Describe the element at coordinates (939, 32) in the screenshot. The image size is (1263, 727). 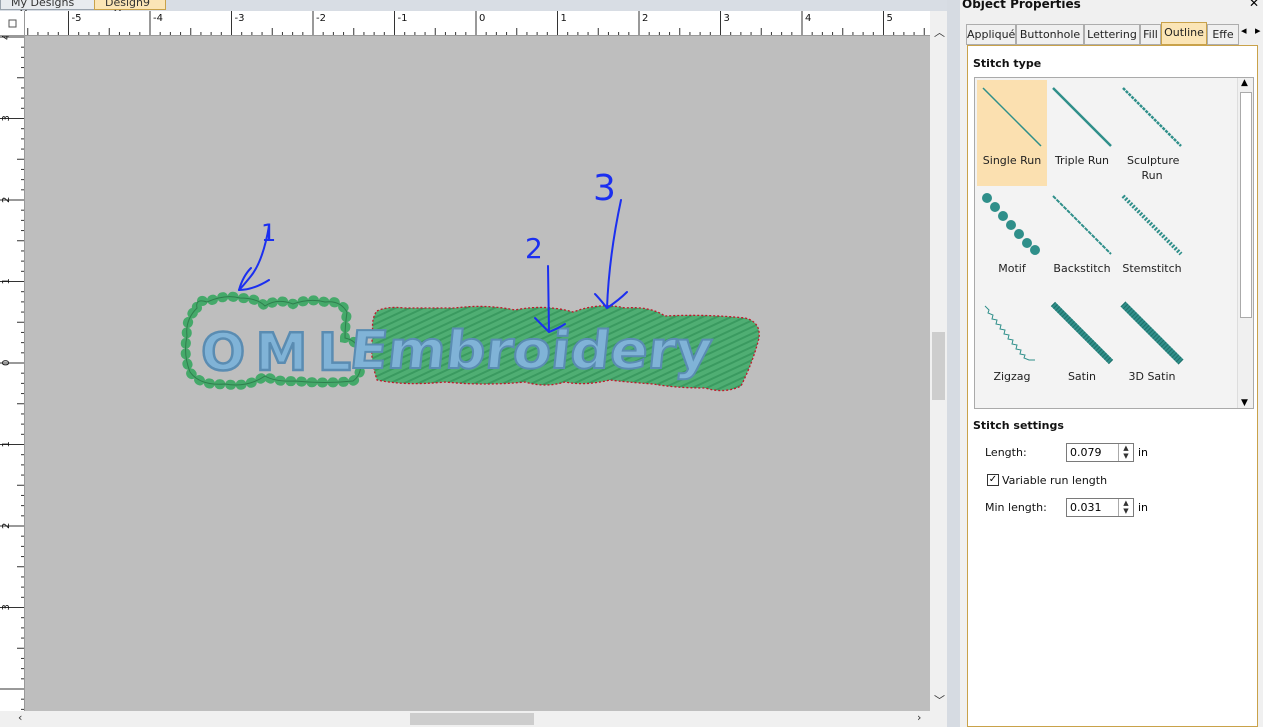
I see `chevron-up-icon: ︿` at that location.